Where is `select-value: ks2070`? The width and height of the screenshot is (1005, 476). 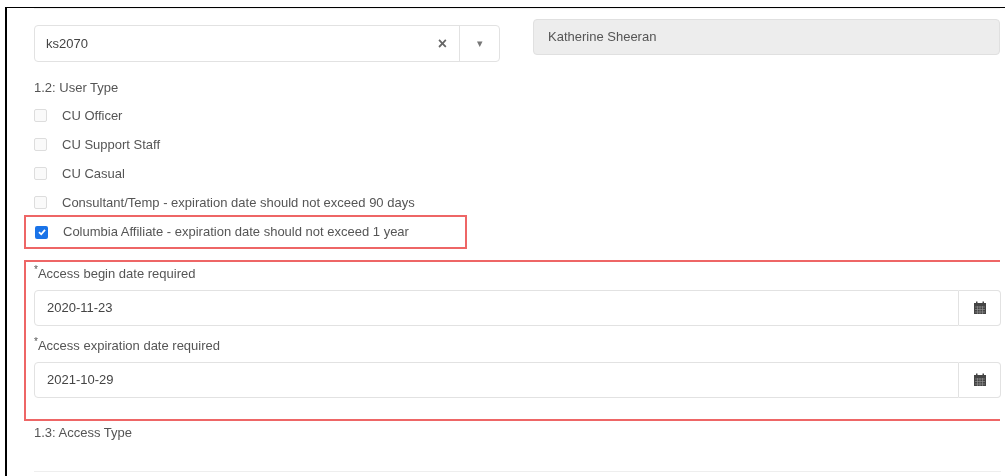
select-value: ks2070 is located at coordinates (67, 43).